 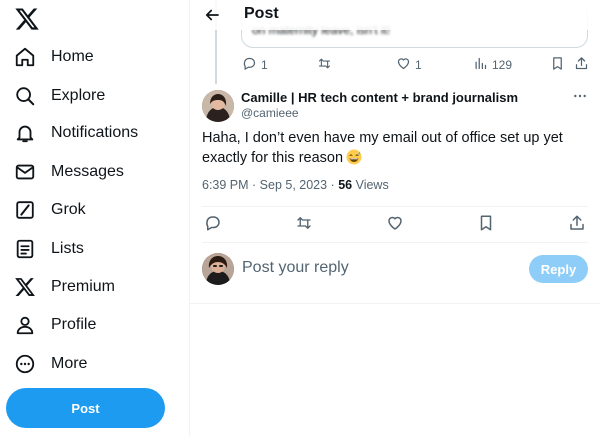 What do you see at coordinates (270, 113) in the screenshot?
I see `author-handle: @camieee` at bounding box center [270, 113].